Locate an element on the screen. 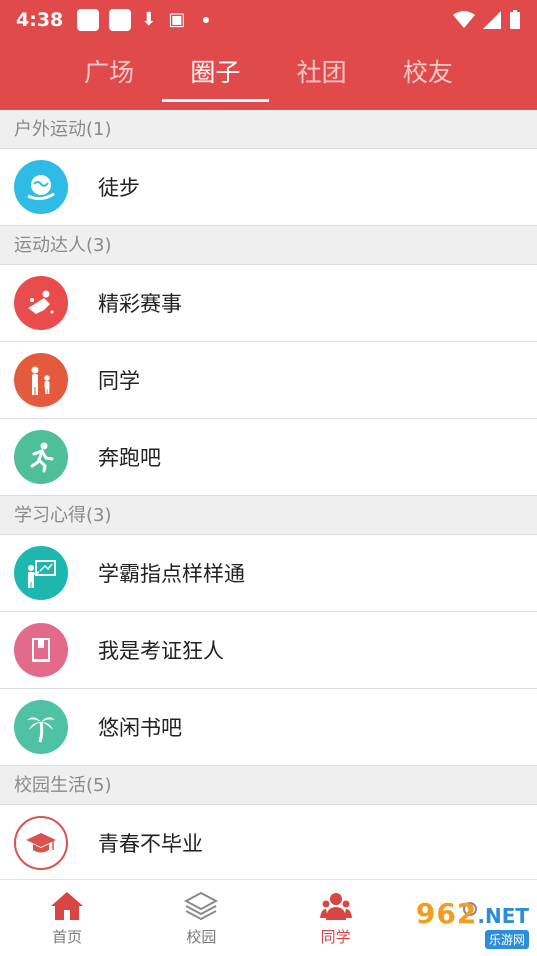 Image resolution: width=537 pixels, height=956 pixels. item-label: 徒步 is located at coordinates (119, 188).